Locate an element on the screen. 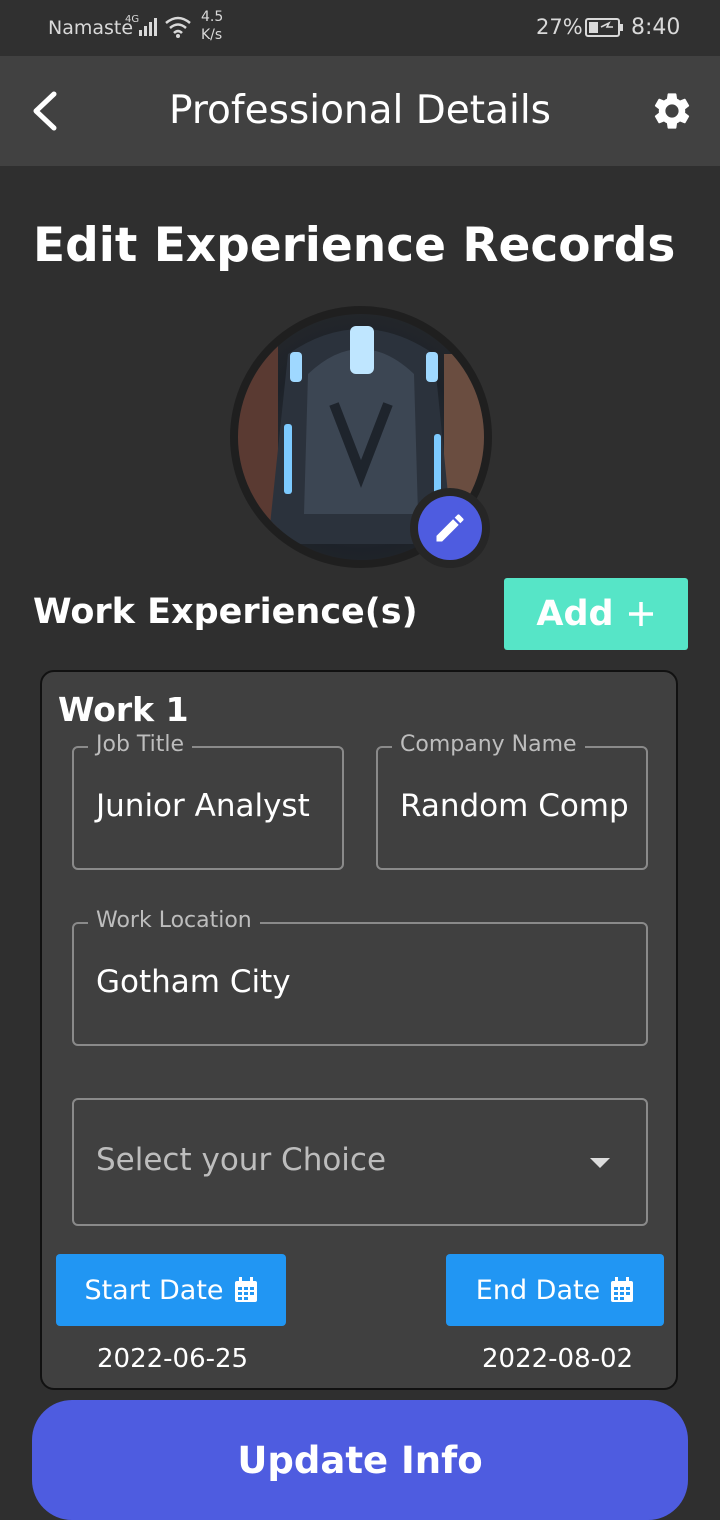 This screenshot has width=720, height=1520. network-type: 4G is located at coordinates (132, 19).